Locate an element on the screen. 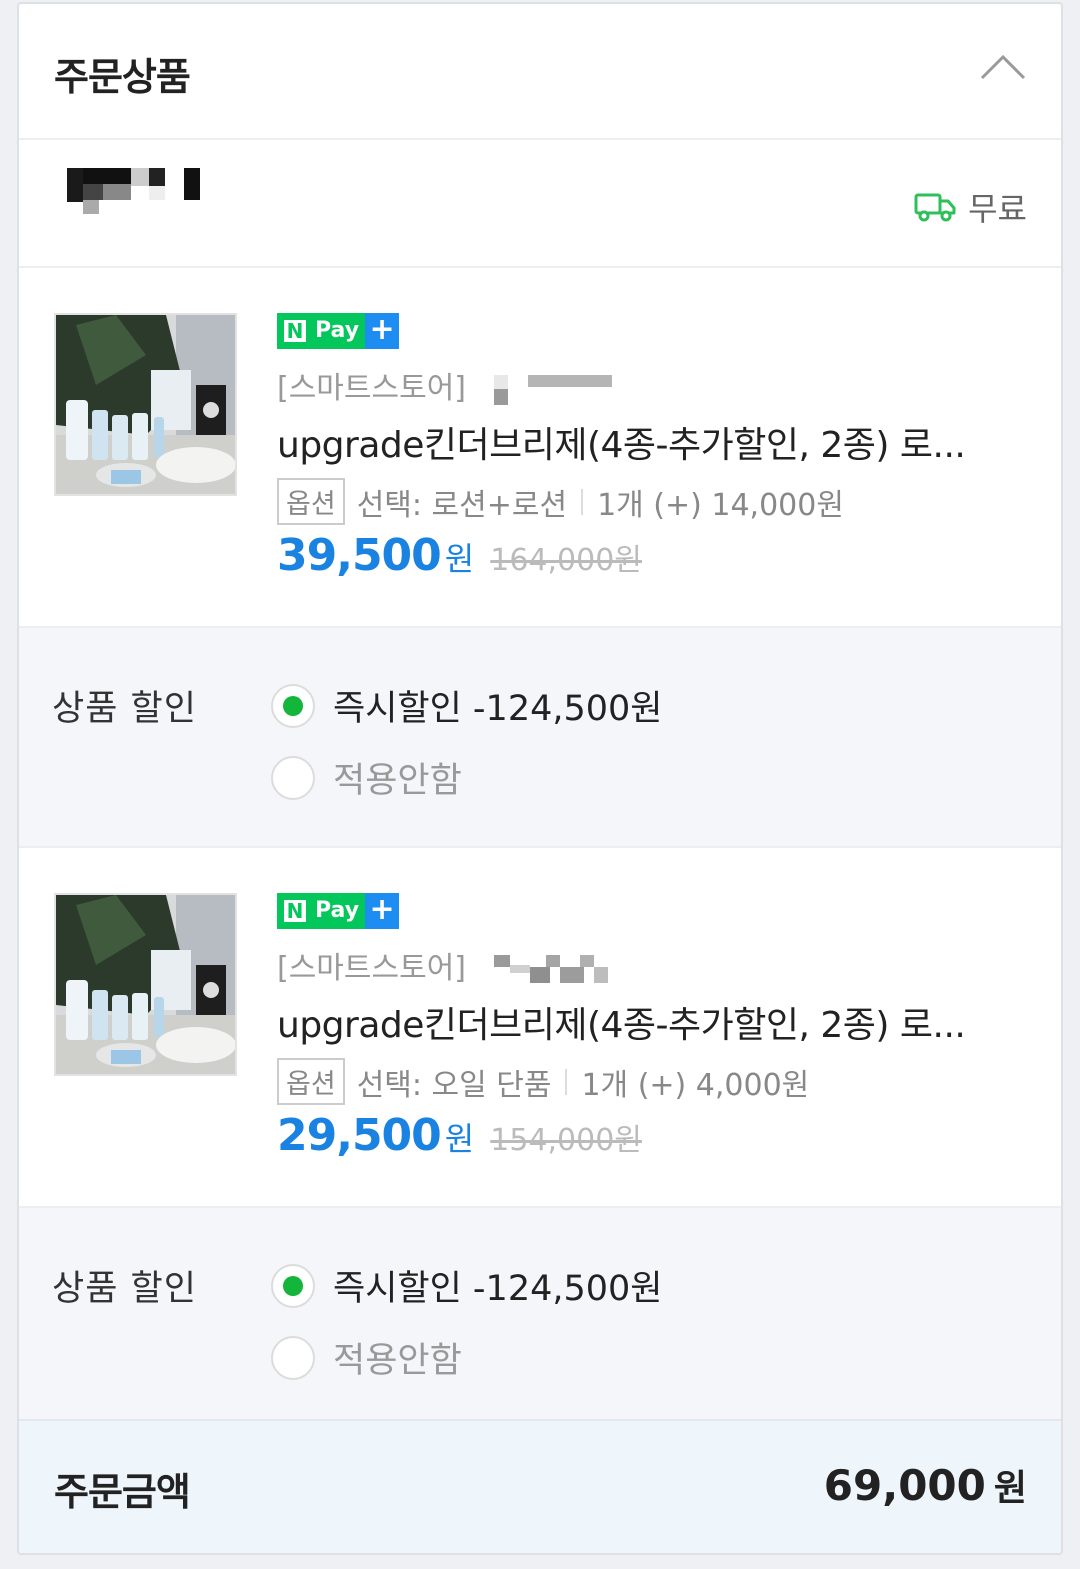  option-text: 선택: 오일 단품 is located at coordinates (454, 1085).